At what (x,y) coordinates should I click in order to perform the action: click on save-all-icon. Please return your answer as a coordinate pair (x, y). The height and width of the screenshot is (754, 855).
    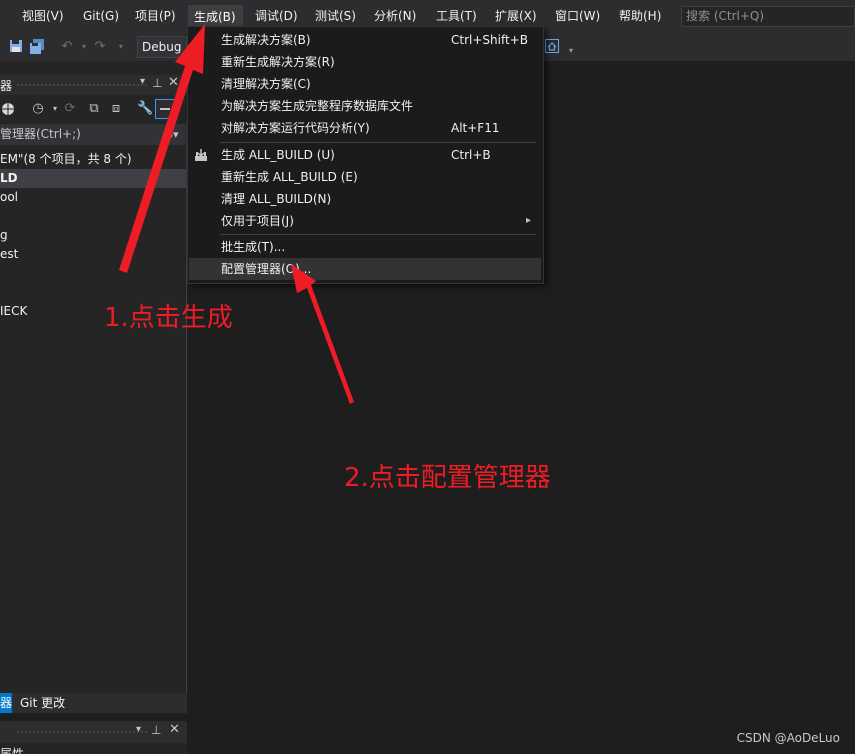
    Looking at the image, I should click on (37, 47).